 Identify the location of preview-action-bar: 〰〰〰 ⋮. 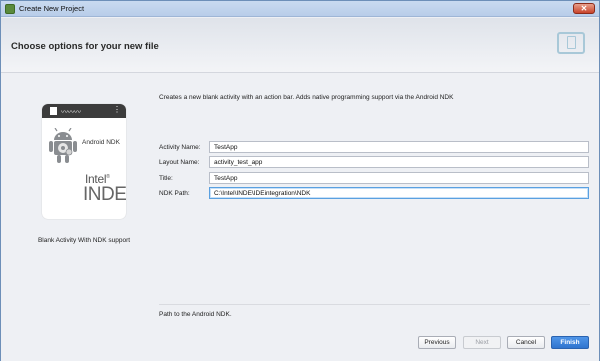
(84, 111).